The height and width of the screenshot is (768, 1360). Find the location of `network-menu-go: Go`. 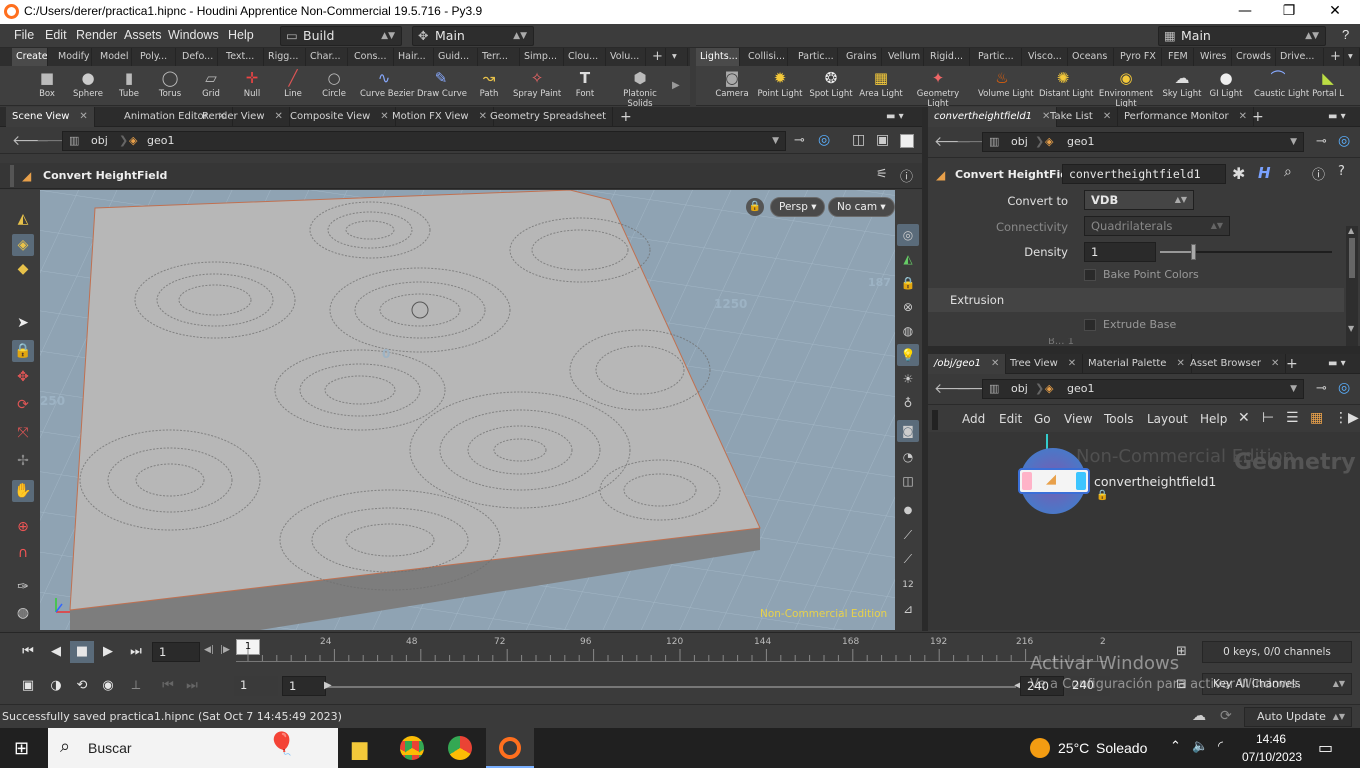

network-menu-go: Go is located at coordinates (1042, 419).